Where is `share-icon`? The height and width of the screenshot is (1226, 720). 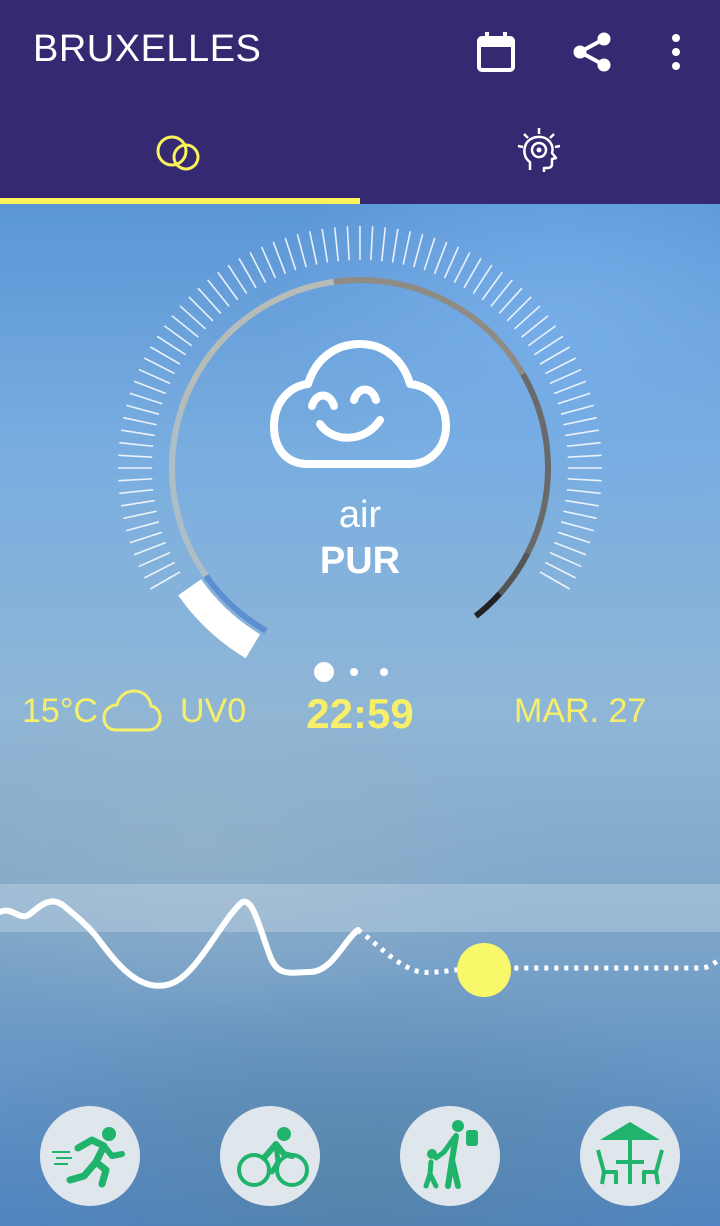 share-icon is located at coordinates (592, 52).